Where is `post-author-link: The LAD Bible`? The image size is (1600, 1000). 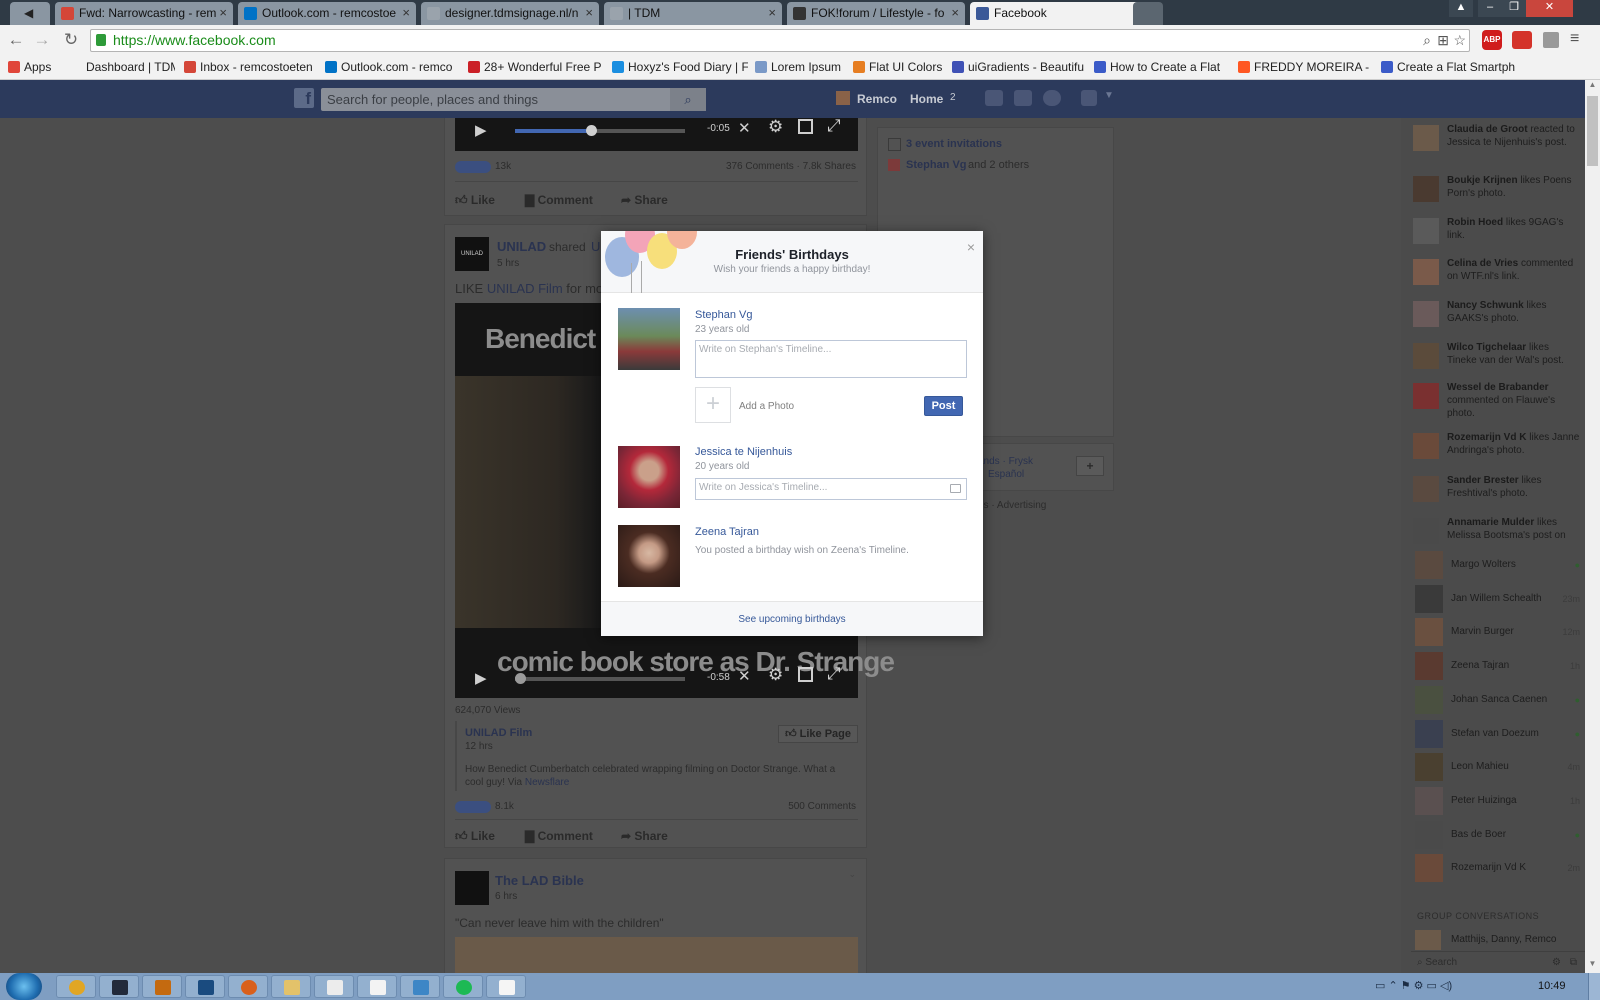 post-author-link: The LAD Bible is located at coordinates (539, 880).